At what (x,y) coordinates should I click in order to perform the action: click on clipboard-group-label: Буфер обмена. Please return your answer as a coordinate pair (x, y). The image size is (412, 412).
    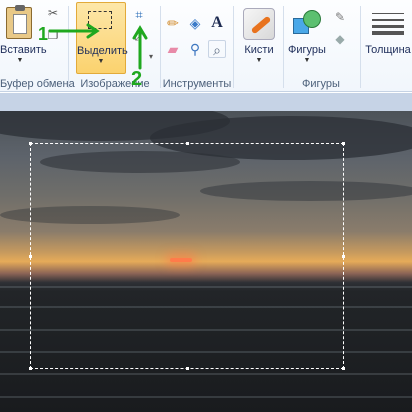
    Looking at the image, I should click on (37, 84).